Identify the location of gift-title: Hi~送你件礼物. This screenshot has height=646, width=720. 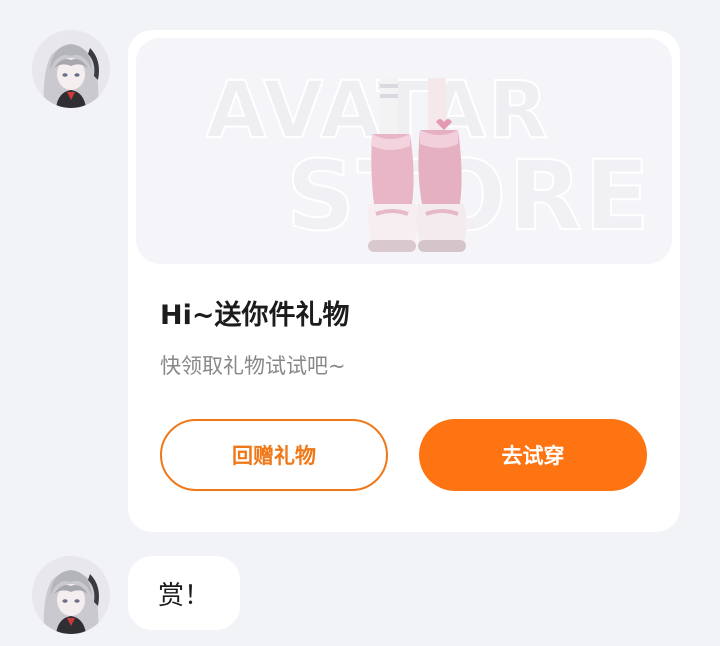
(255, 315).